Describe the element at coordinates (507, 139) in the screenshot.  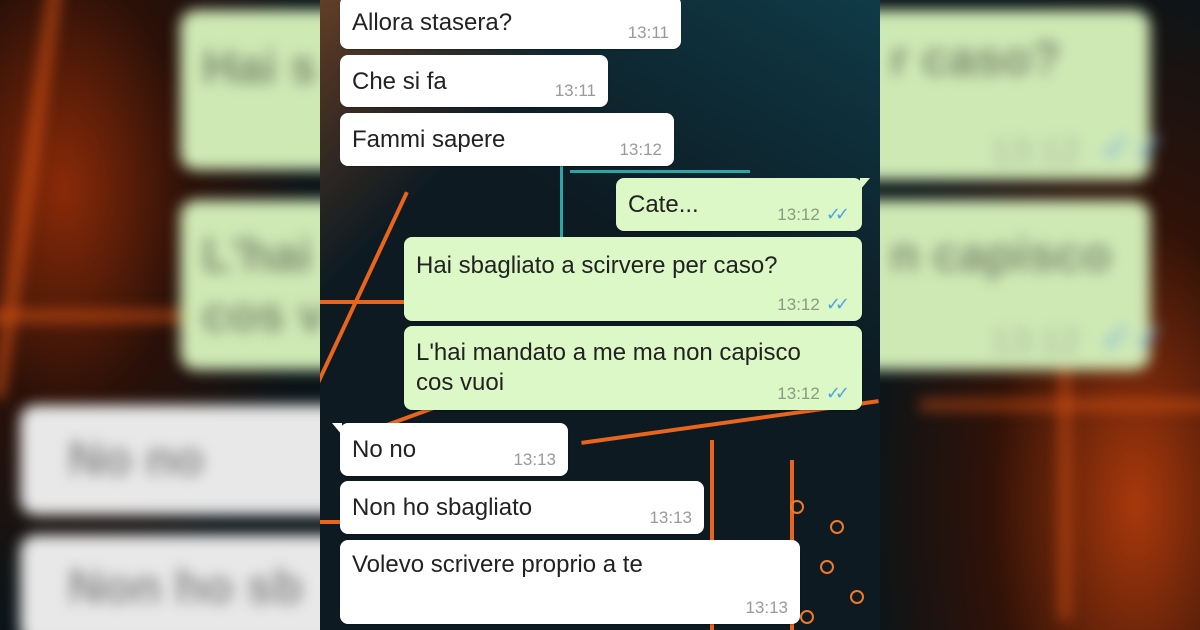
I see `message-bubble-incoming: Fammi sapere 13:12` at that location.